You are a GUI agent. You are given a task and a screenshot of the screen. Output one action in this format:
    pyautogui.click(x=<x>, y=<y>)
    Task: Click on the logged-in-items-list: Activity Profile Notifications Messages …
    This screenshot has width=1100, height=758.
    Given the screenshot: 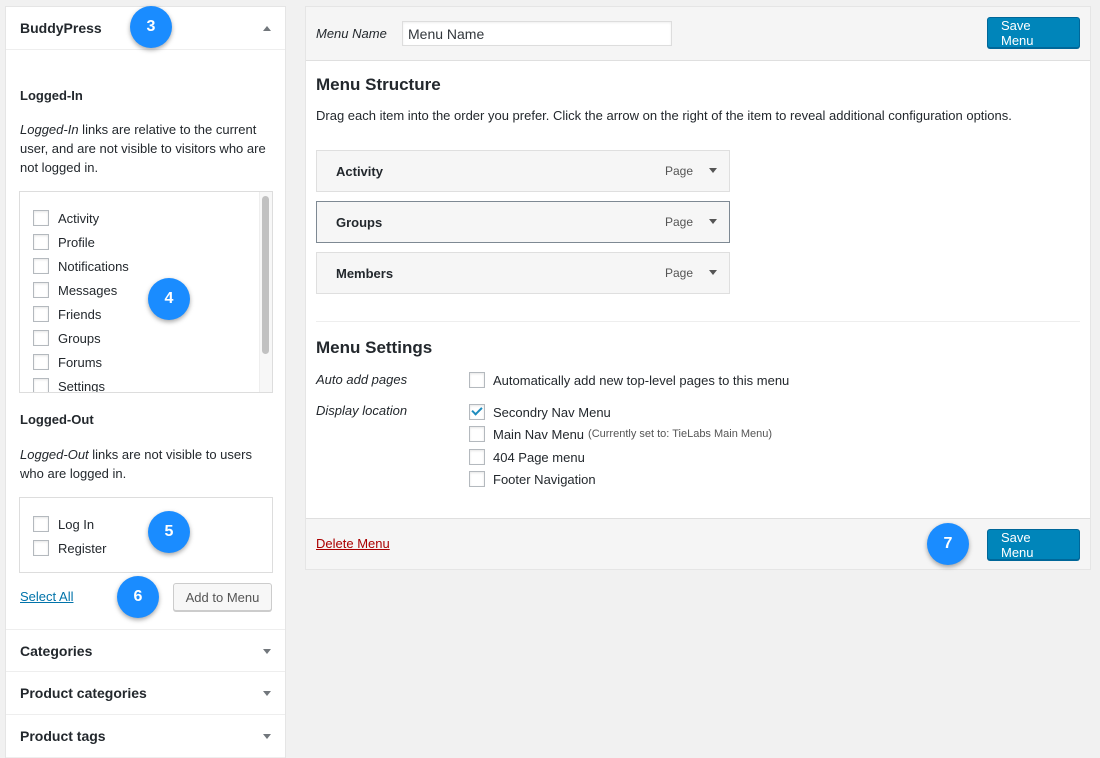 What is the action you would take?
    pyautogui.click(x=146, y=292)
    